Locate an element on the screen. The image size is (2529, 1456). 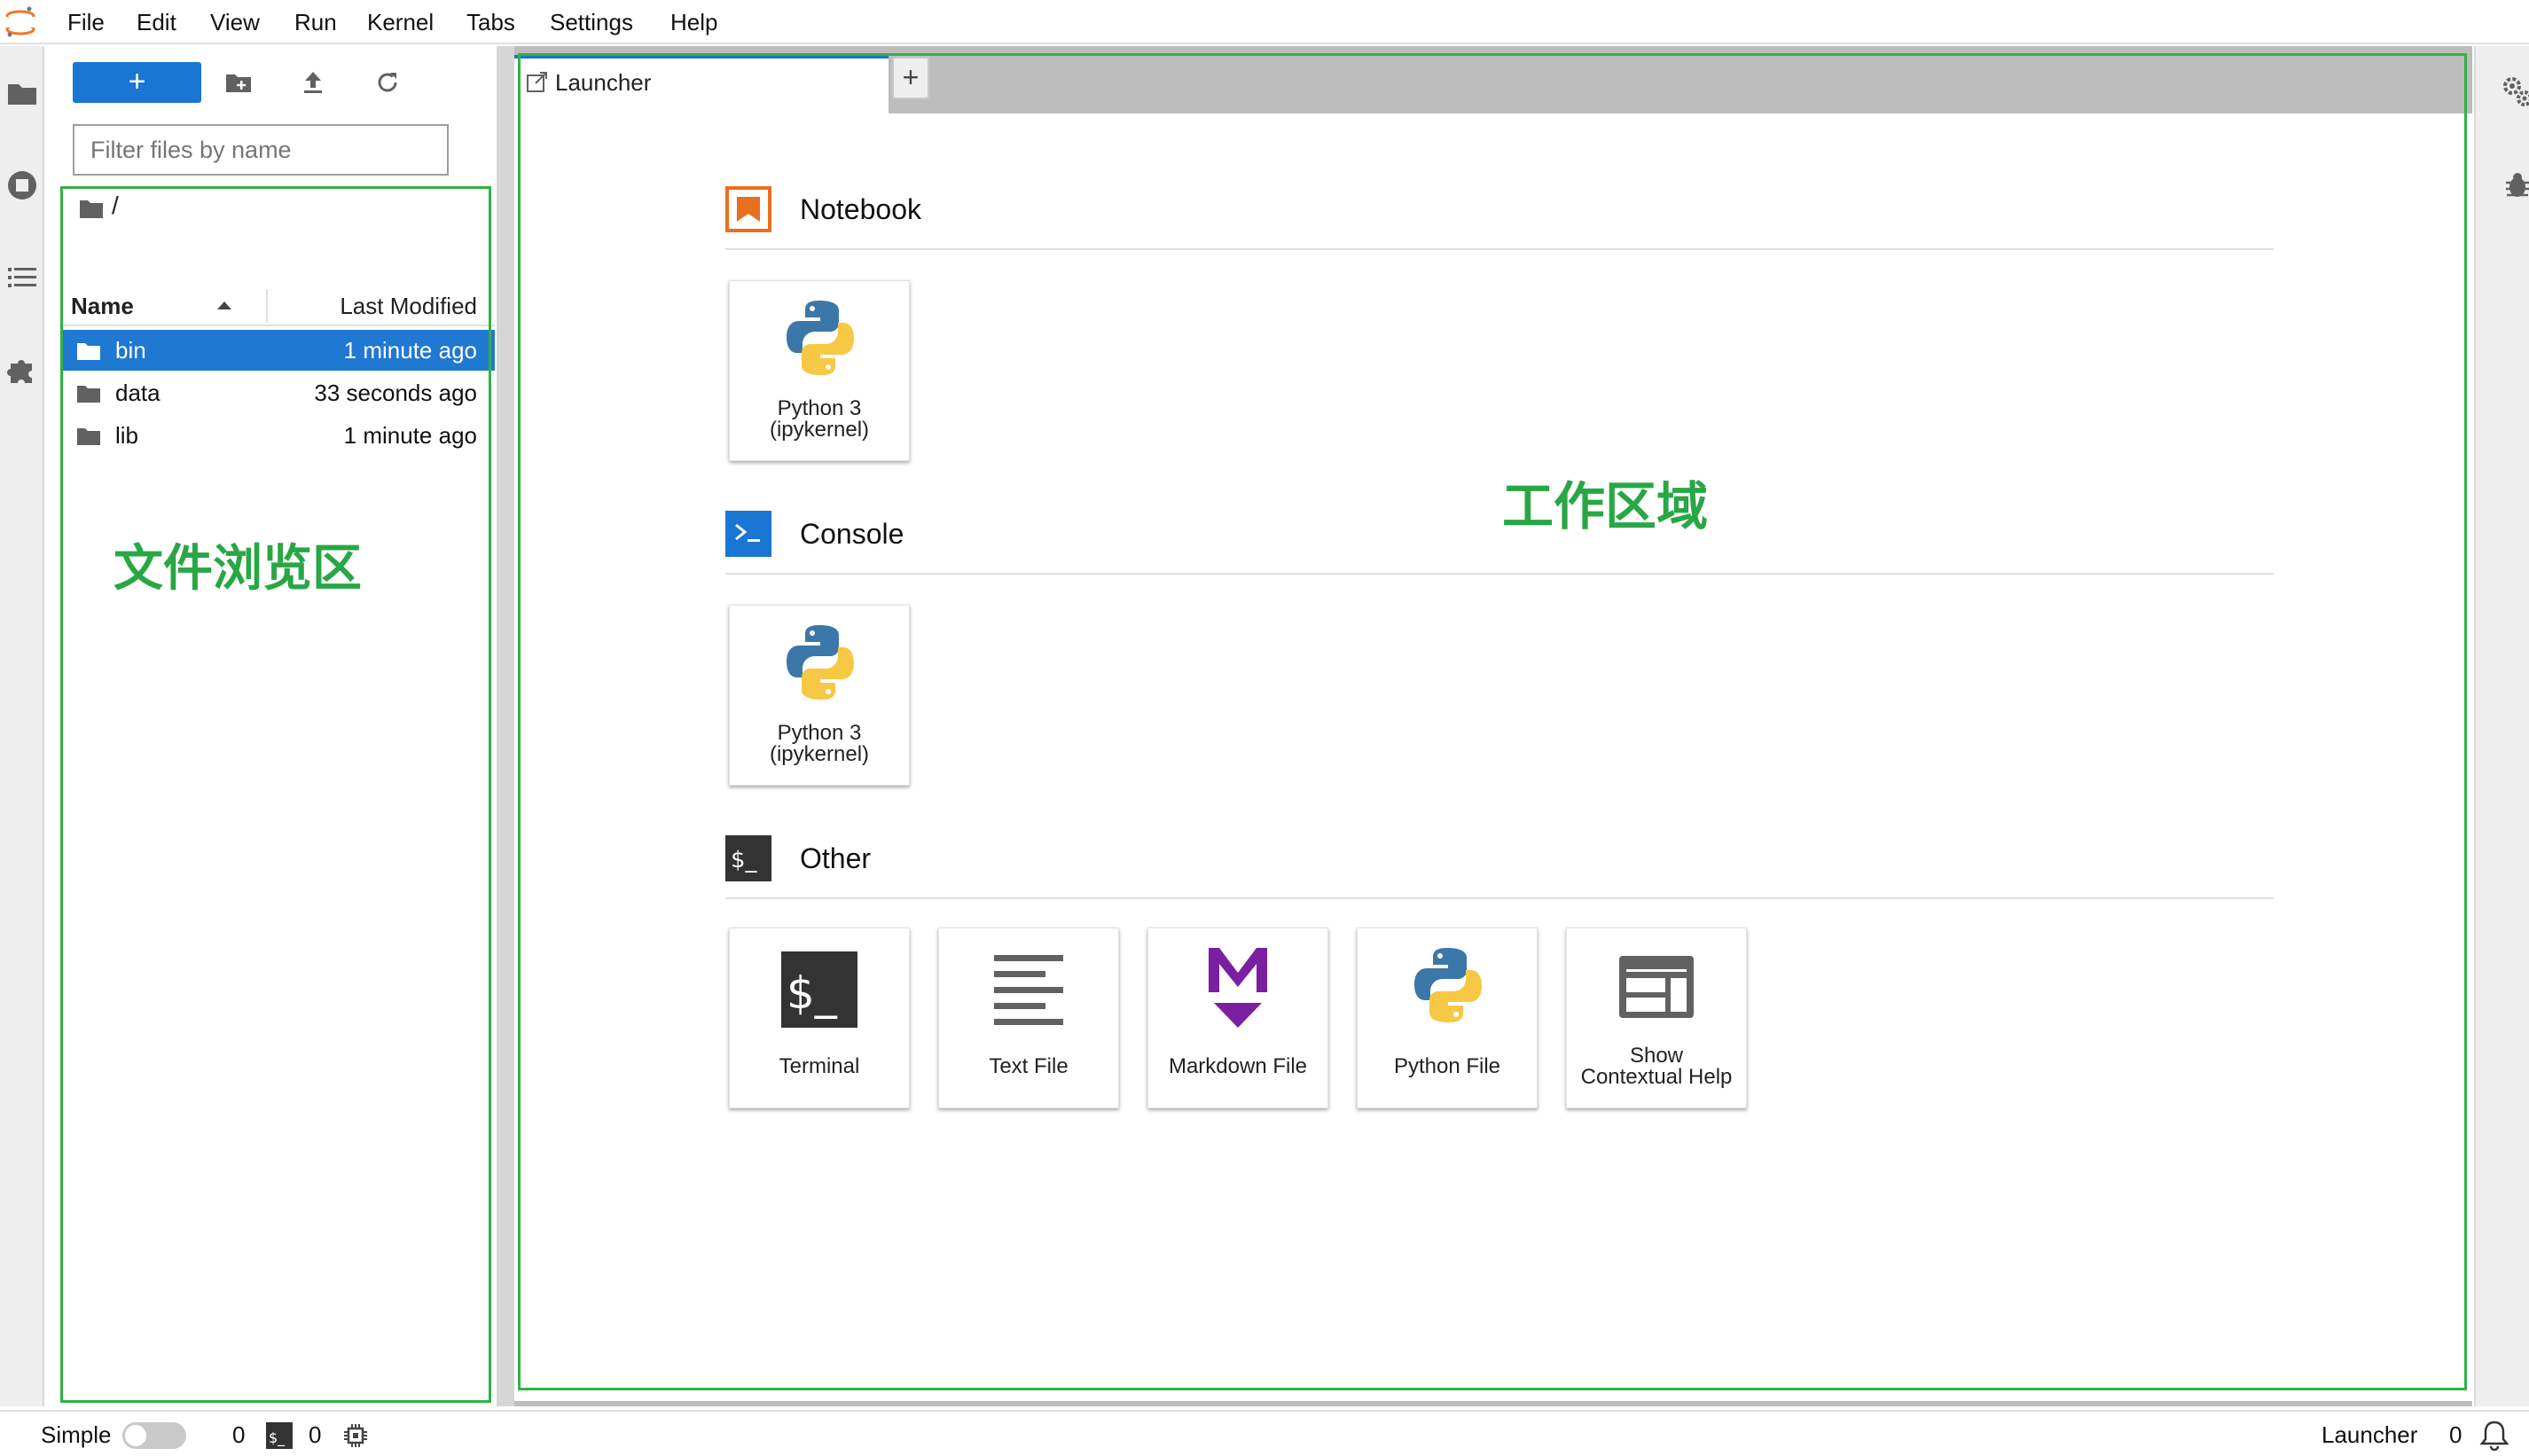
cpu-chip-icon is located at coordinates (355, 1435).